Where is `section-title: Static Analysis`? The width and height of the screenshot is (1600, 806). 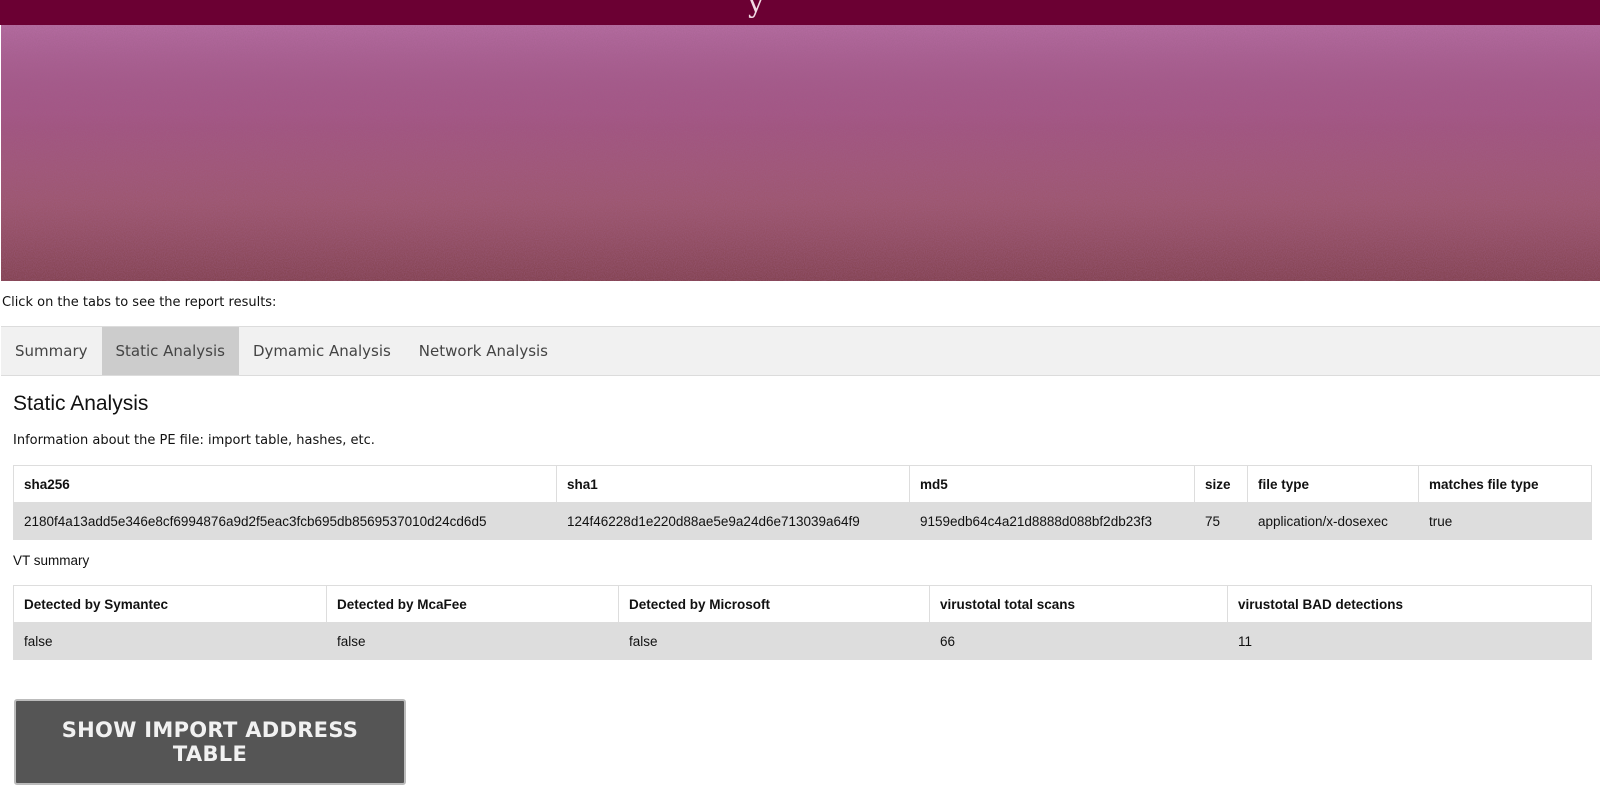 section-title: Static Analysis is located at coordinates (81, 403).